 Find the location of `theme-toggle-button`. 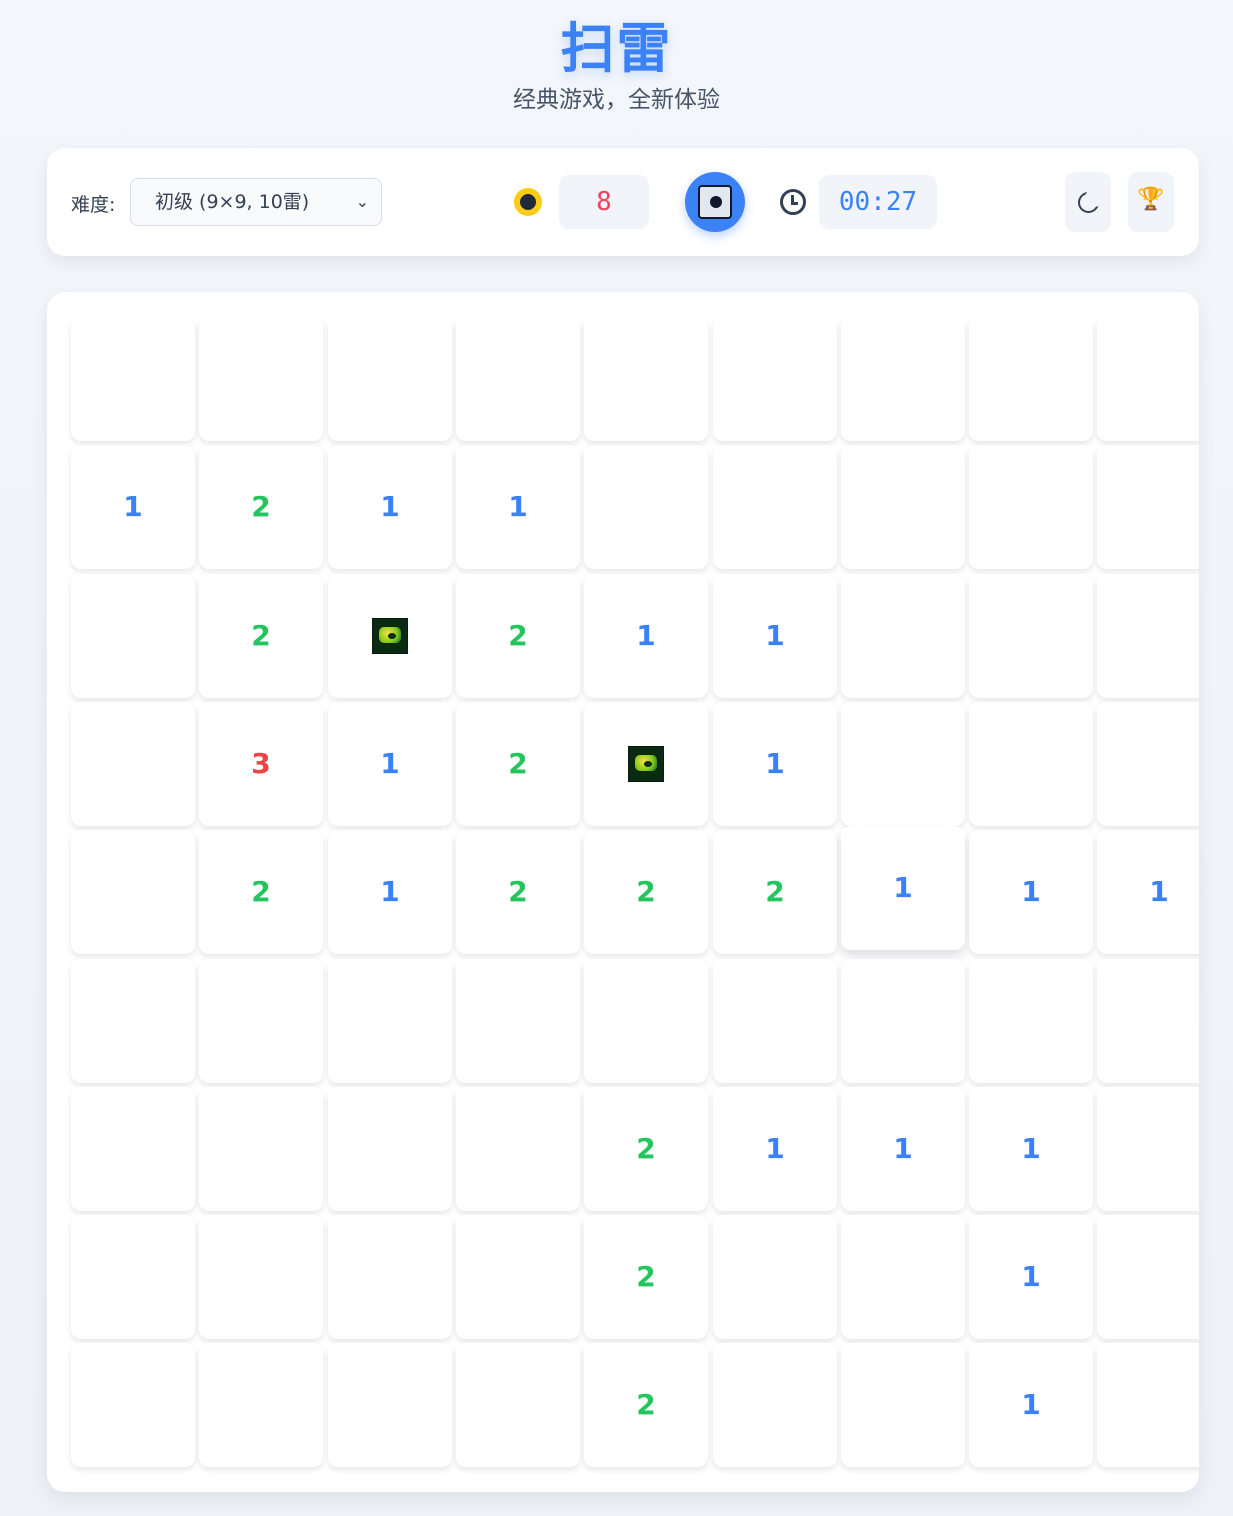

theme-toggle-button is located at coordinates (1088, 202).